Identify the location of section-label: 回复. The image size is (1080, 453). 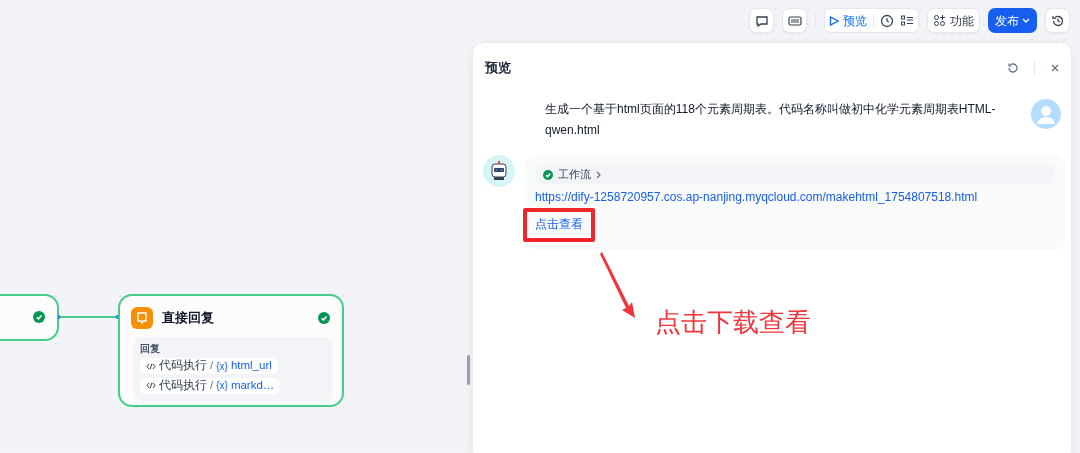
(150, 349).